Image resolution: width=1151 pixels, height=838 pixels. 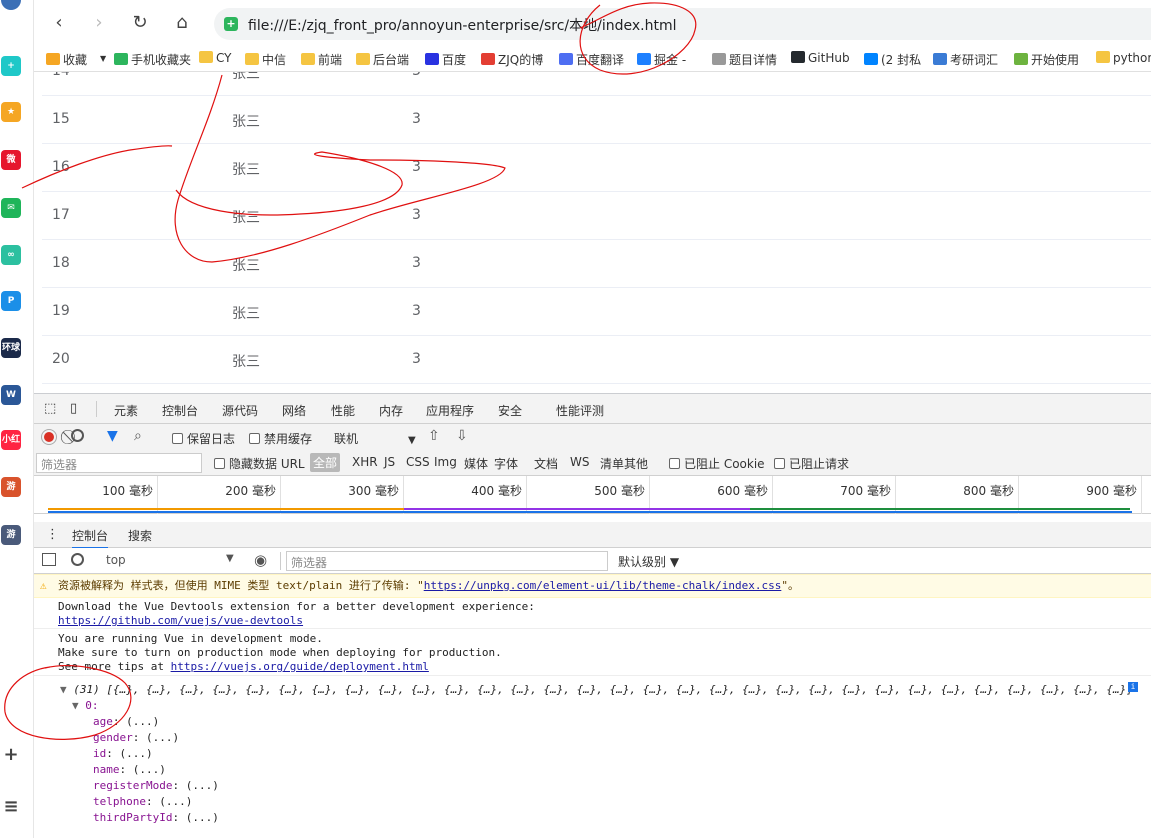 I want to click on throttle-select: 联机 ▼, so click(x=375, y=438).